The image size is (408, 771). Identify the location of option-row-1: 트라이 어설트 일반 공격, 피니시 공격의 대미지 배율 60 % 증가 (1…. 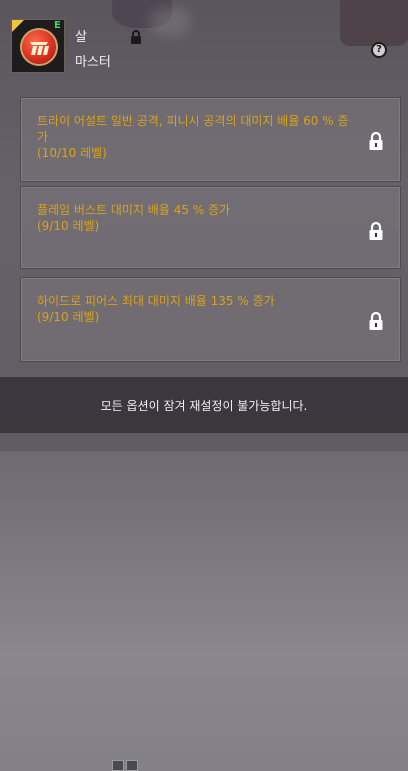
(210, 139).